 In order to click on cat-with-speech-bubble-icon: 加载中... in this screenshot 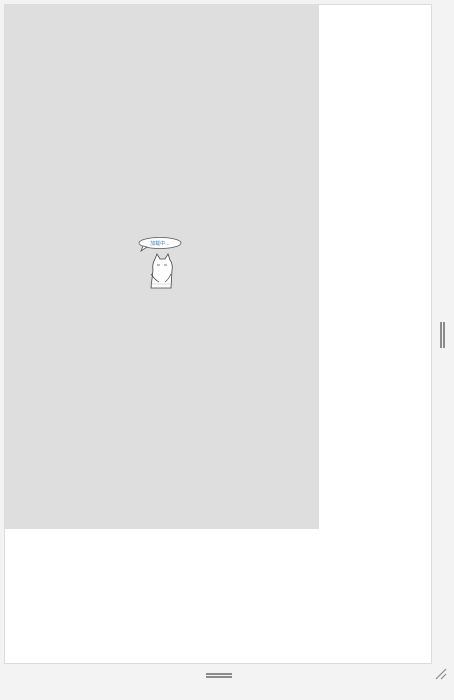, I will do `click(160, 263)`.